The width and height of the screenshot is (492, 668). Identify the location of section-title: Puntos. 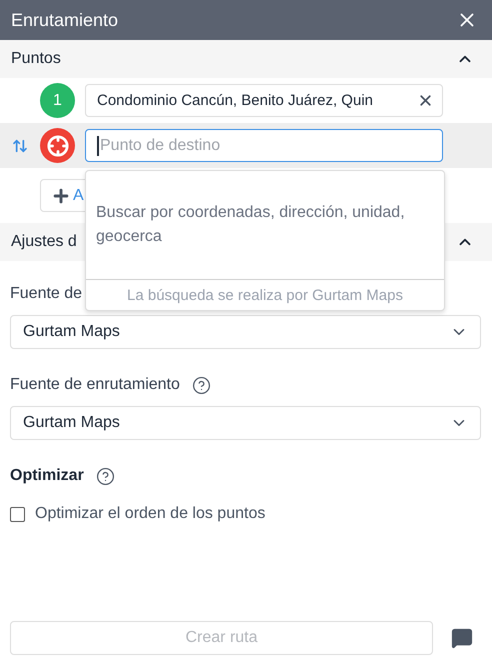
(36, 59).